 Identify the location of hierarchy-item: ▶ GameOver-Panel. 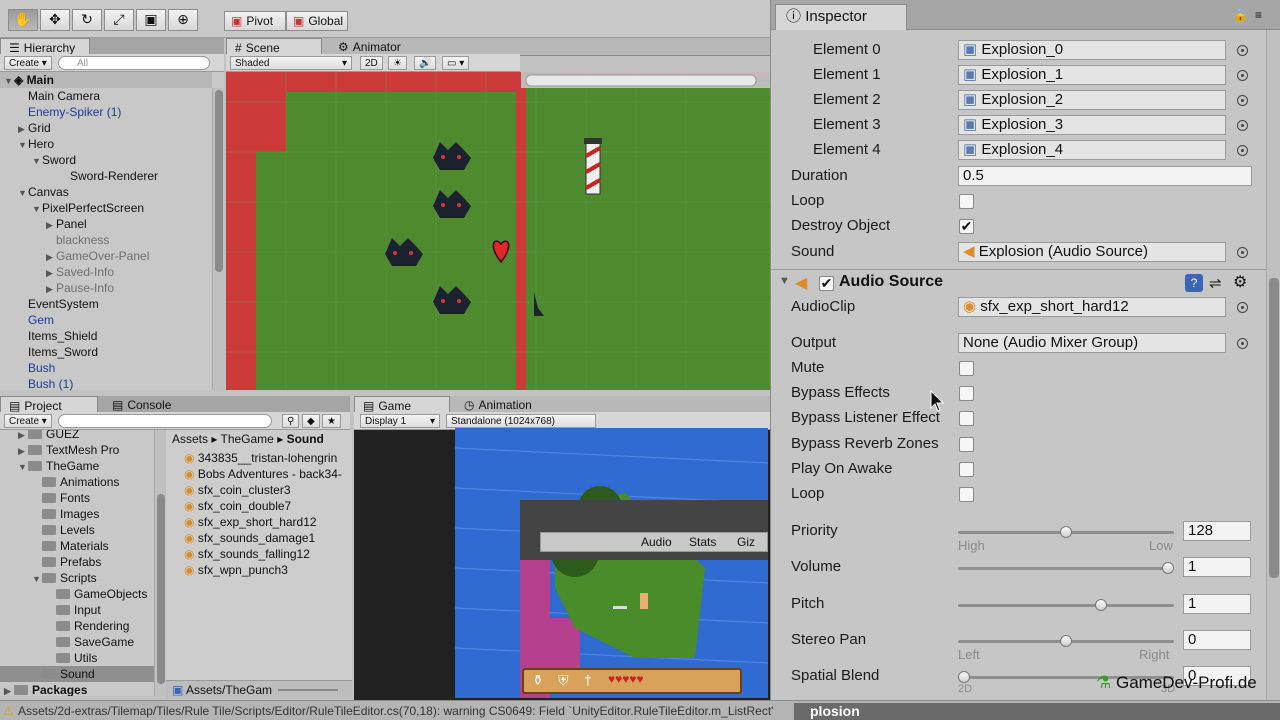
(106, 256).